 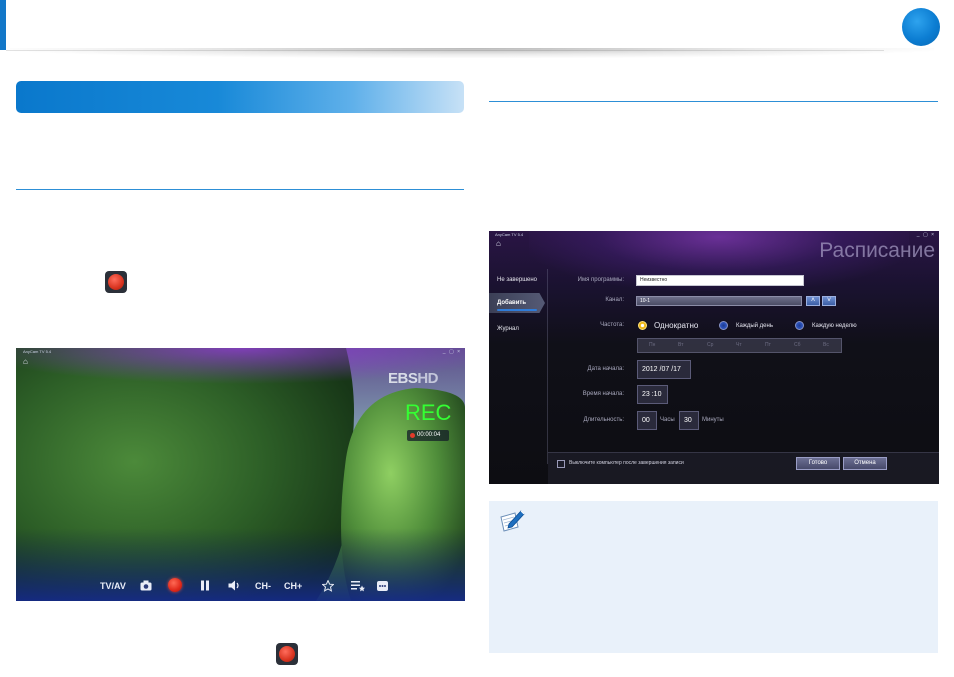 What do you see at coordinates (472, 53) in the screenshot?
I see `header-shadow` at bounding box center [472, 53].